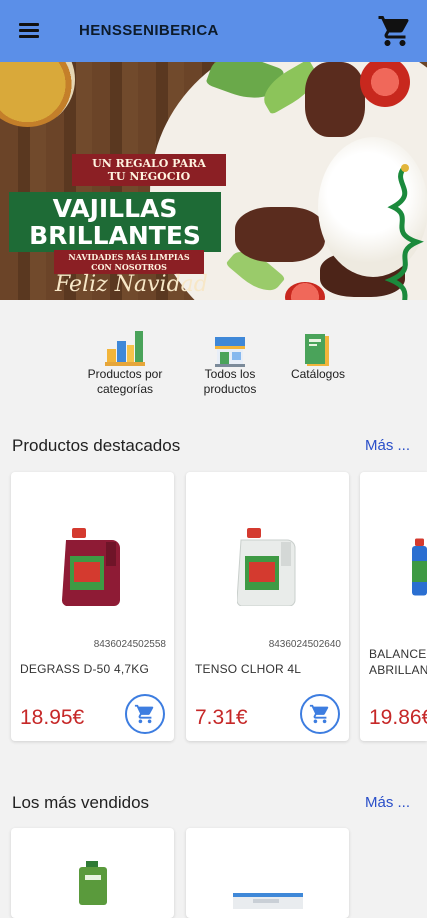 This screenshot has height=918, width=427. Describe the element at coordinates (30, 31) in the screenshot. I see `hamburger-menu-icon` at that location.